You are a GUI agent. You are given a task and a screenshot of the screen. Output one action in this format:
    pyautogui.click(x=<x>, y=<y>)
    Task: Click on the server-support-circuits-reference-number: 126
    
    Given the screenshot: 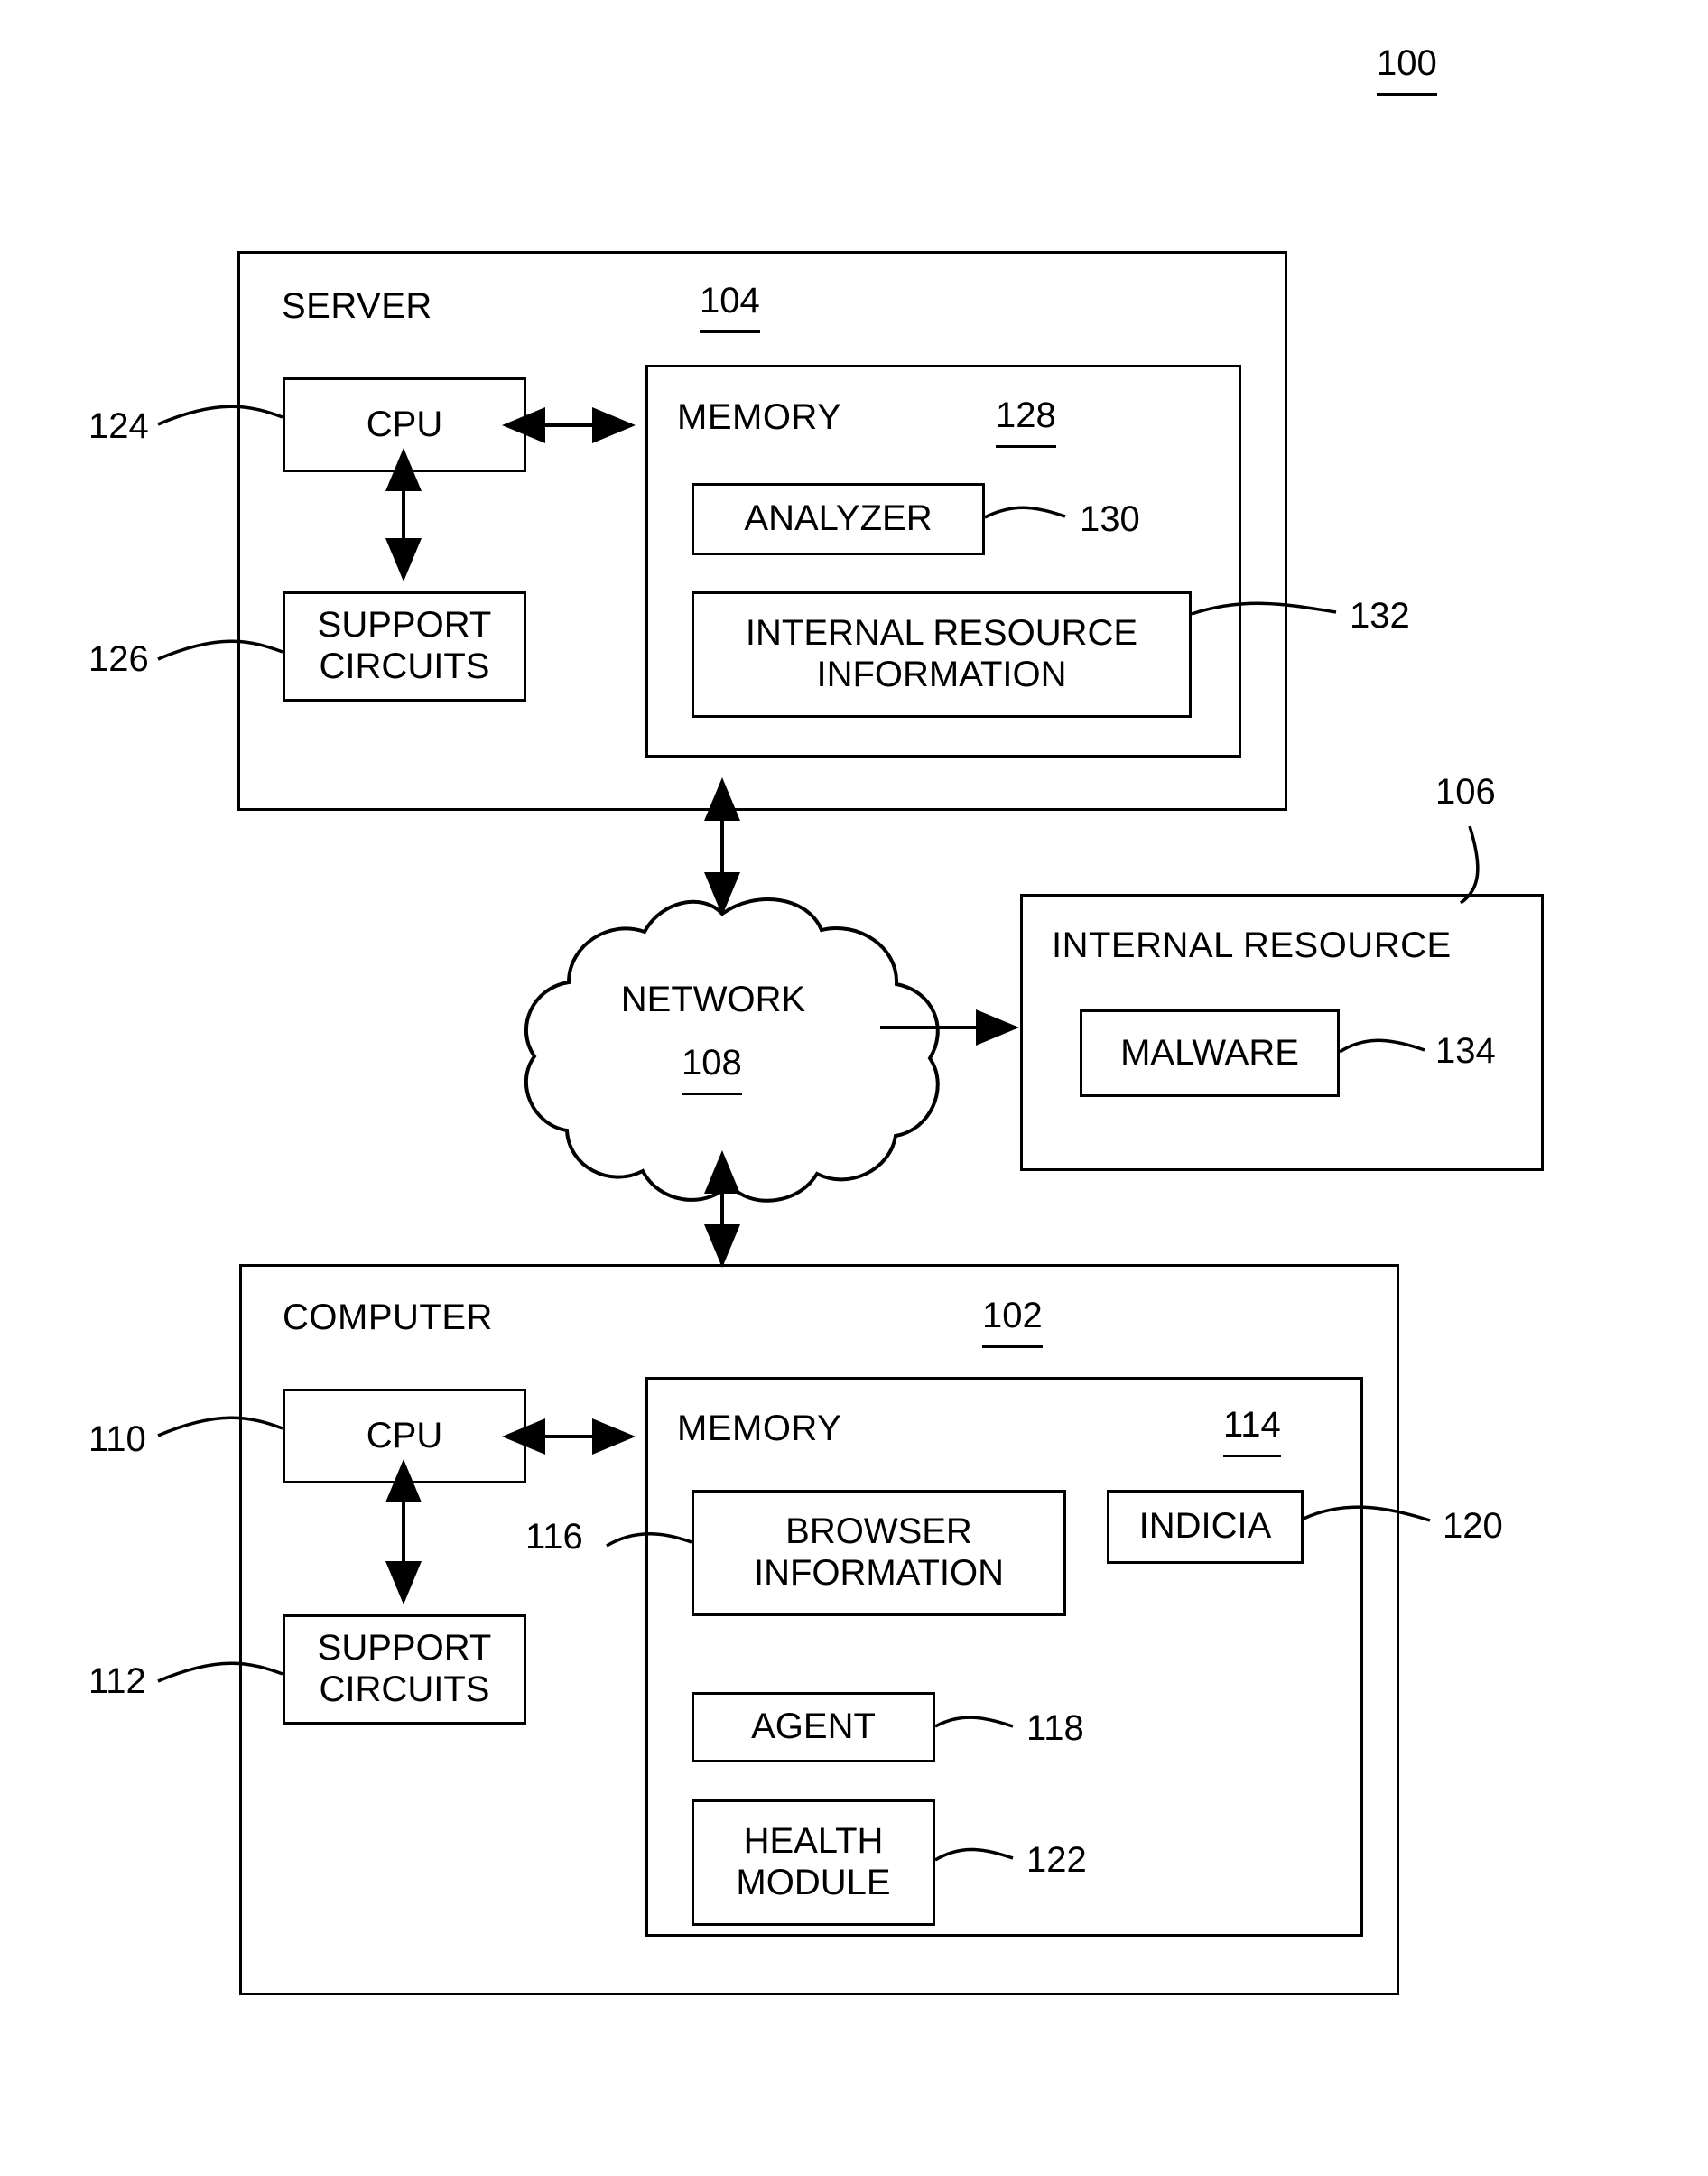 What is the action you would take?
    pyautogui.click(x=118, y=659)
    